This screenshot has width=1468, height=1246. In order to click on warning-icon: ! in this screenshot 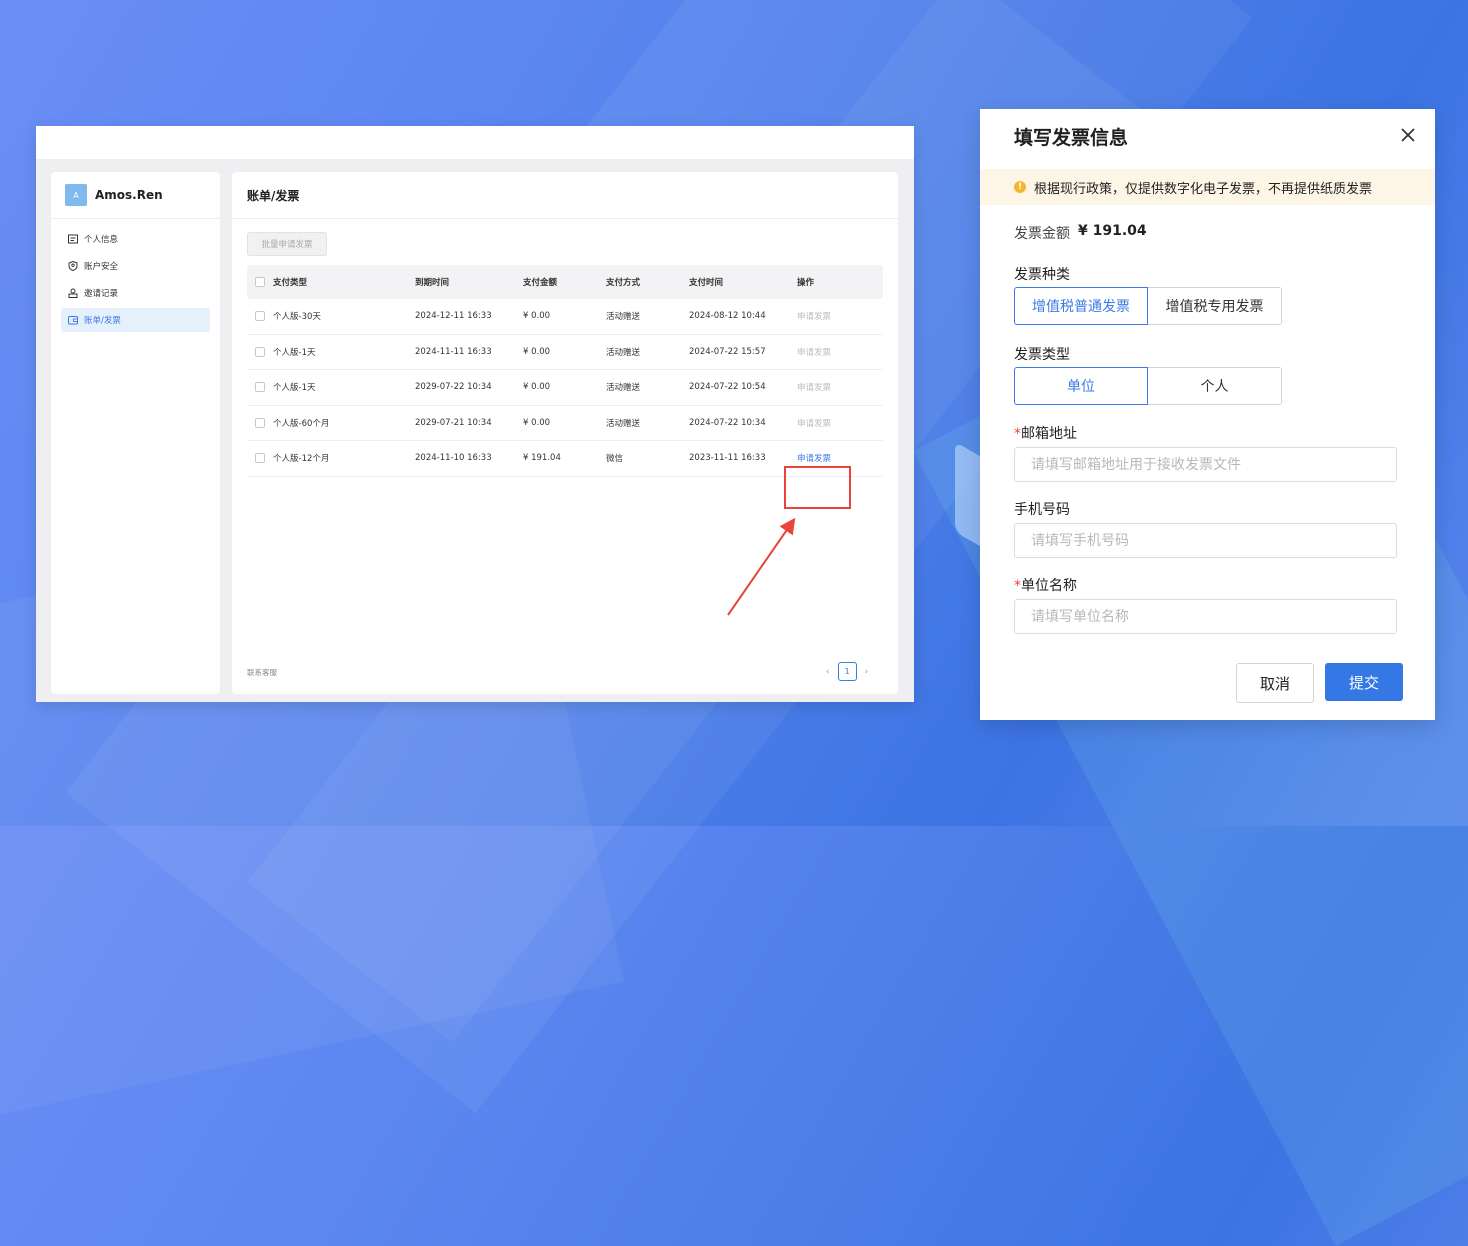, I will do `click(1020, 187)`.